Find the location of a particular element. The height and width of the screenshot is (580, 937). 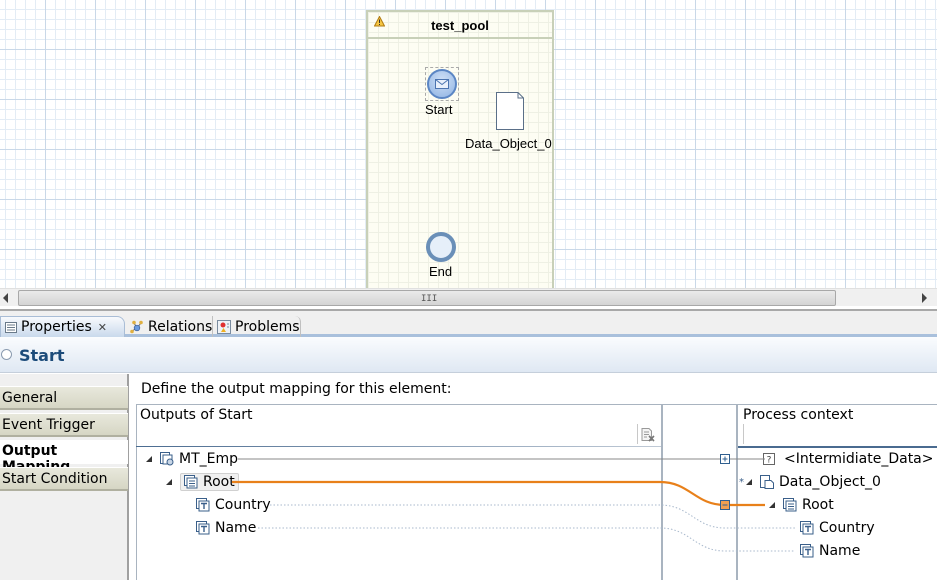

tab-relations: Relations is located at coordinates (168, 326).